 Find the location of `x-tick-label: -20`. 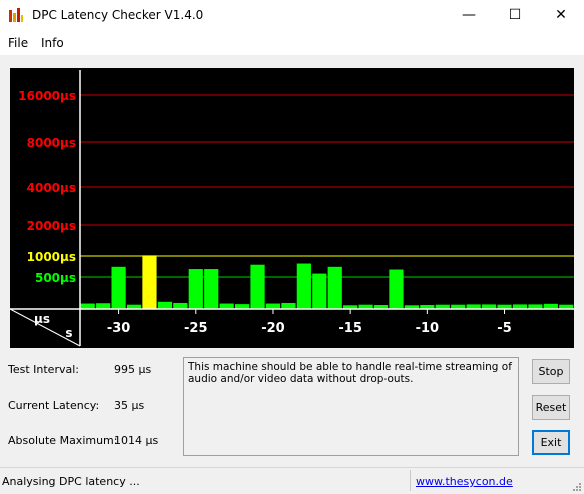

x-tick-label: -20 is located at coordinates (273, 328).